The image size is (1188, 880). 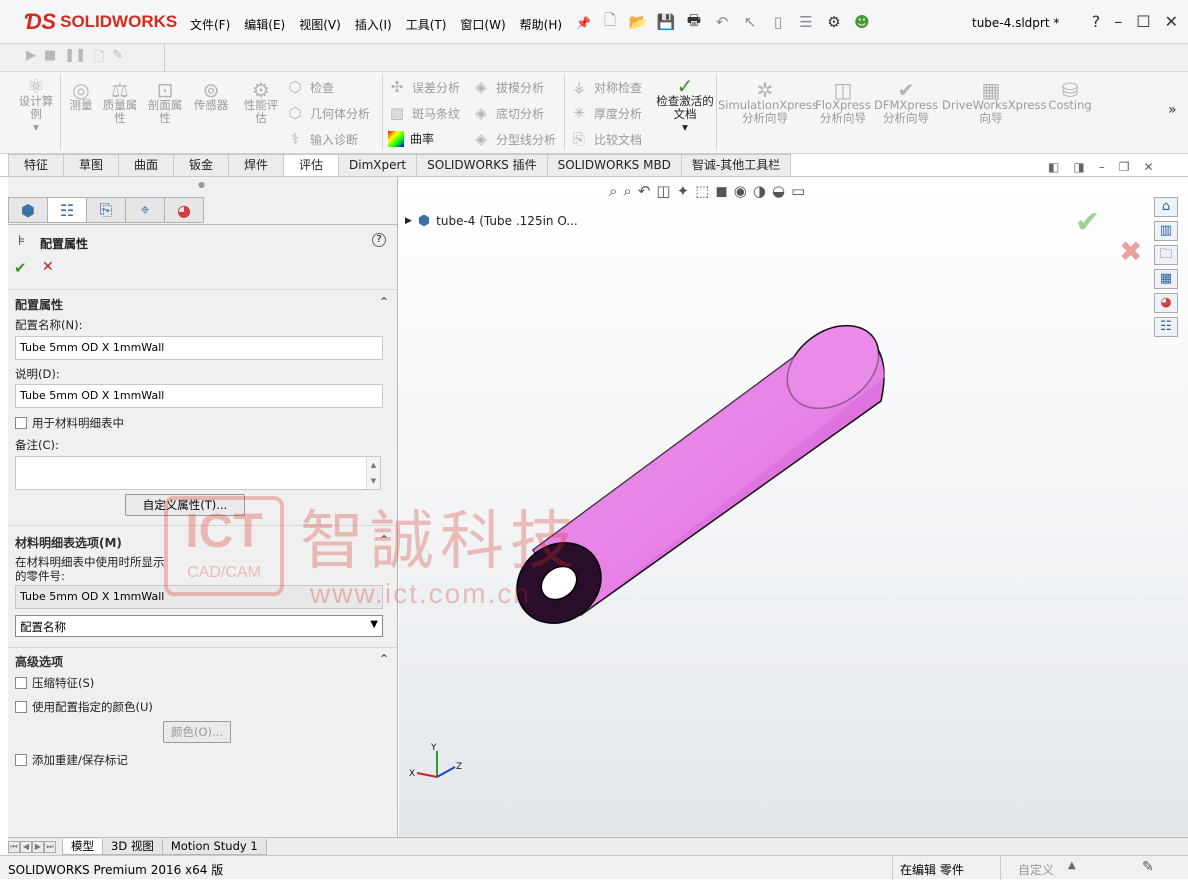 What do you see at coordinates (322, 139) in the screenshot?
I see `import-diagnostics-button: ⚕ 输入诊断` at bounding box center [322, 139].